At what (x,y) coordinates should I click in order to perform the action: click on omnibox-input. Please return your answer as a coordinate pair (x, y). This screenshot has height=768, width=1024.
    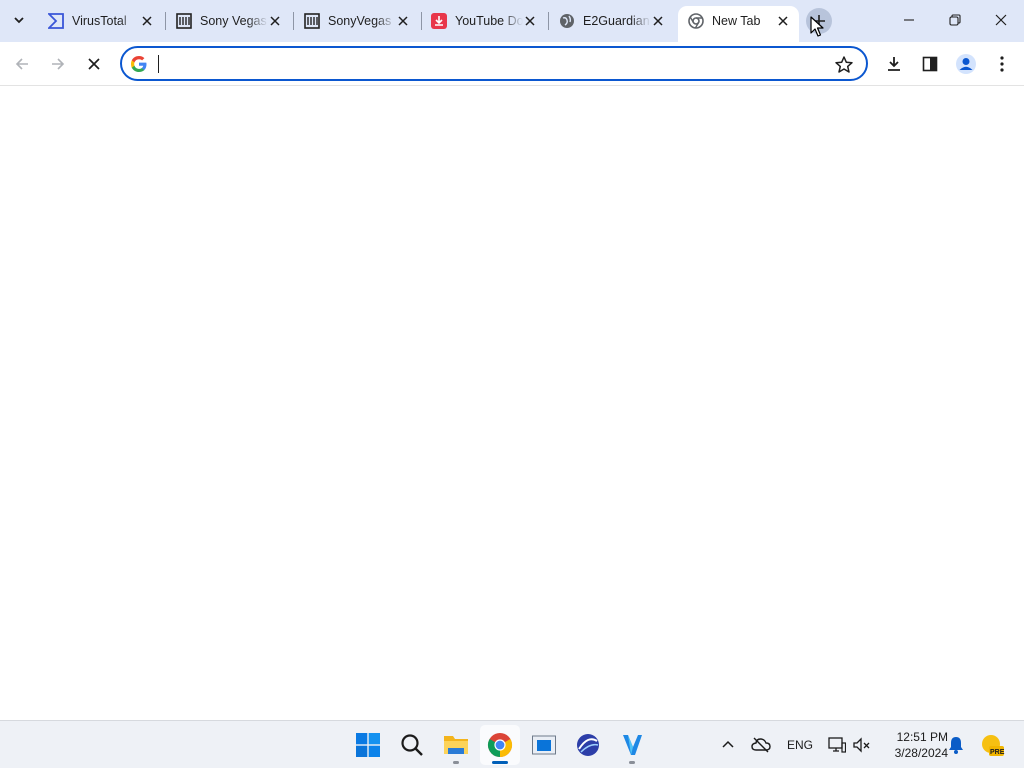
    Looking at the image, I should click on (486, 64).